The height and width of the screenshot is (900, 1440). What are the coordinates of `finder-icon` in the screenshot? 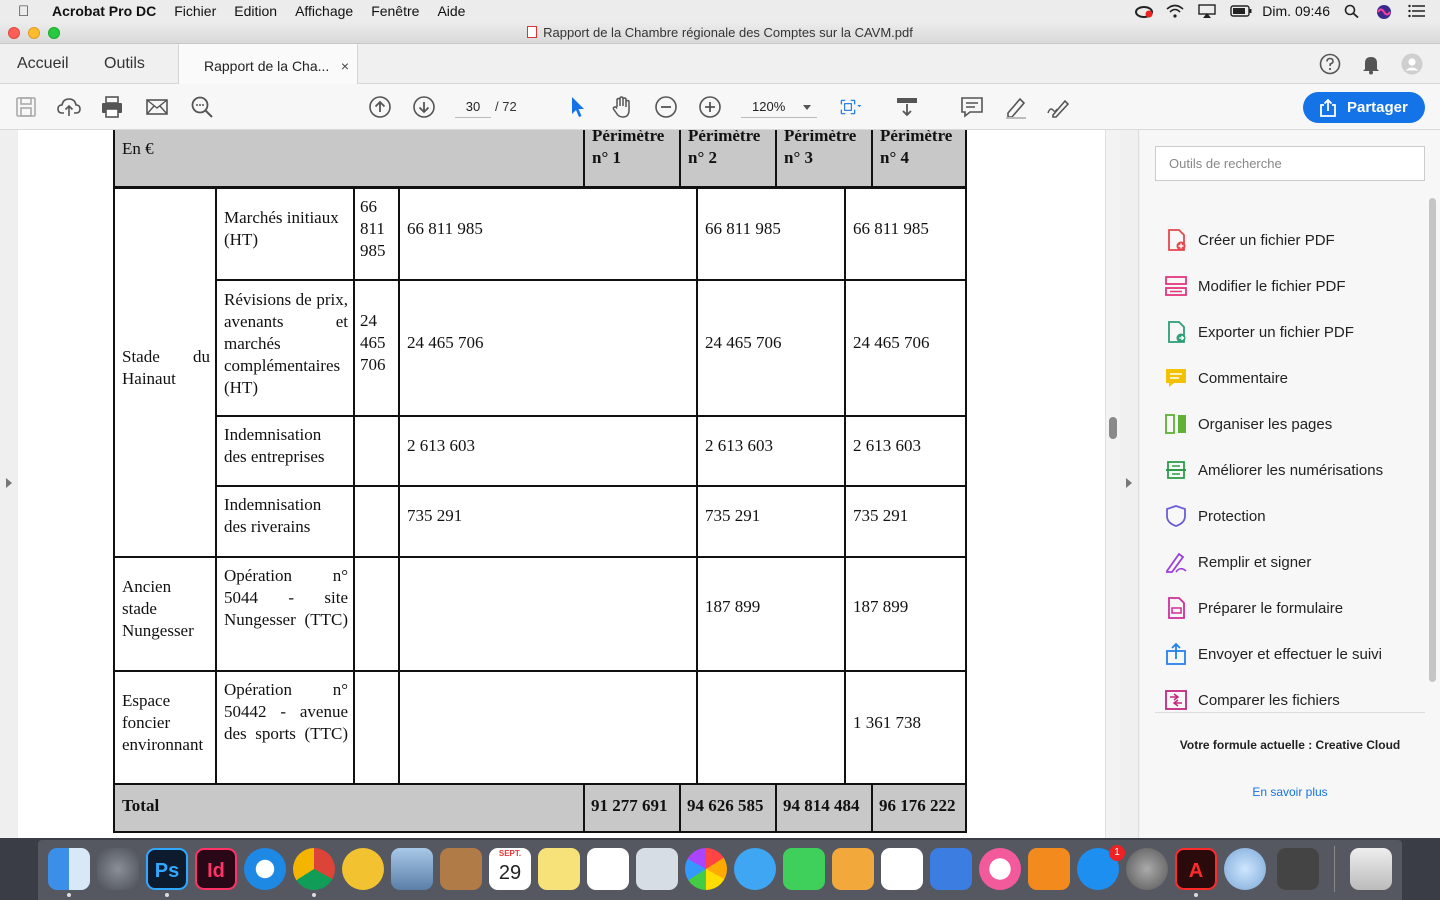 It's located at (69, 869).